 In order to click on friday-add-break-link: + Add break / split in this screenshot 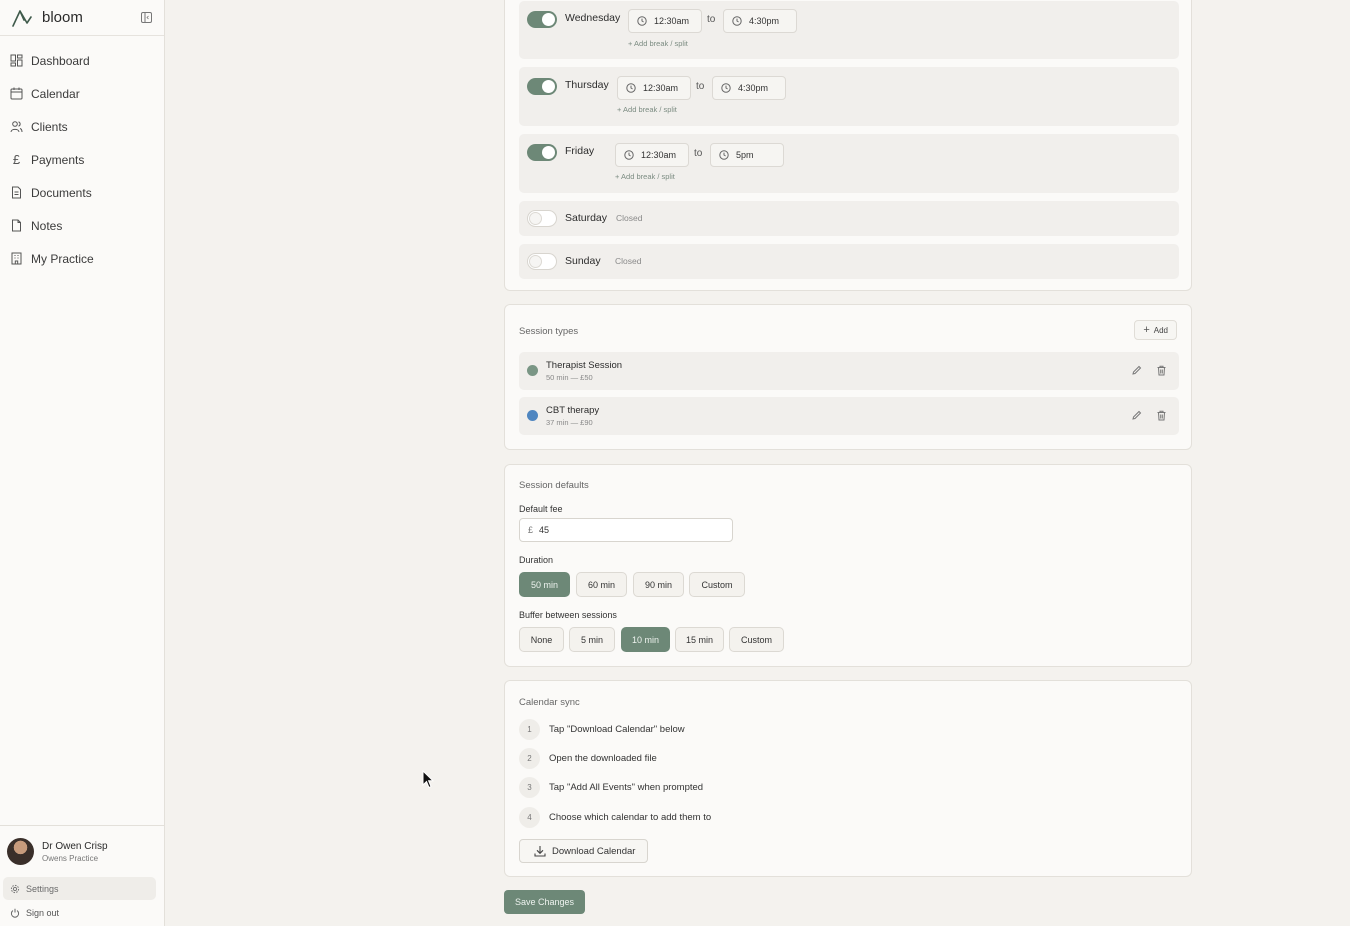, I will do `click(645, 176)`.